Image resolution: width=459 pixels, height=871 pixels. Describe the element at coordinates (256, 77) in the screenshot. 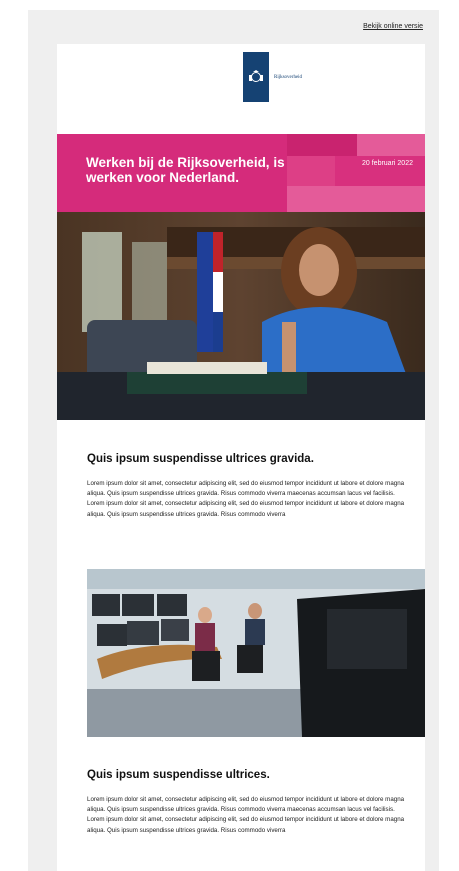

I see `crest-icon` at that location.